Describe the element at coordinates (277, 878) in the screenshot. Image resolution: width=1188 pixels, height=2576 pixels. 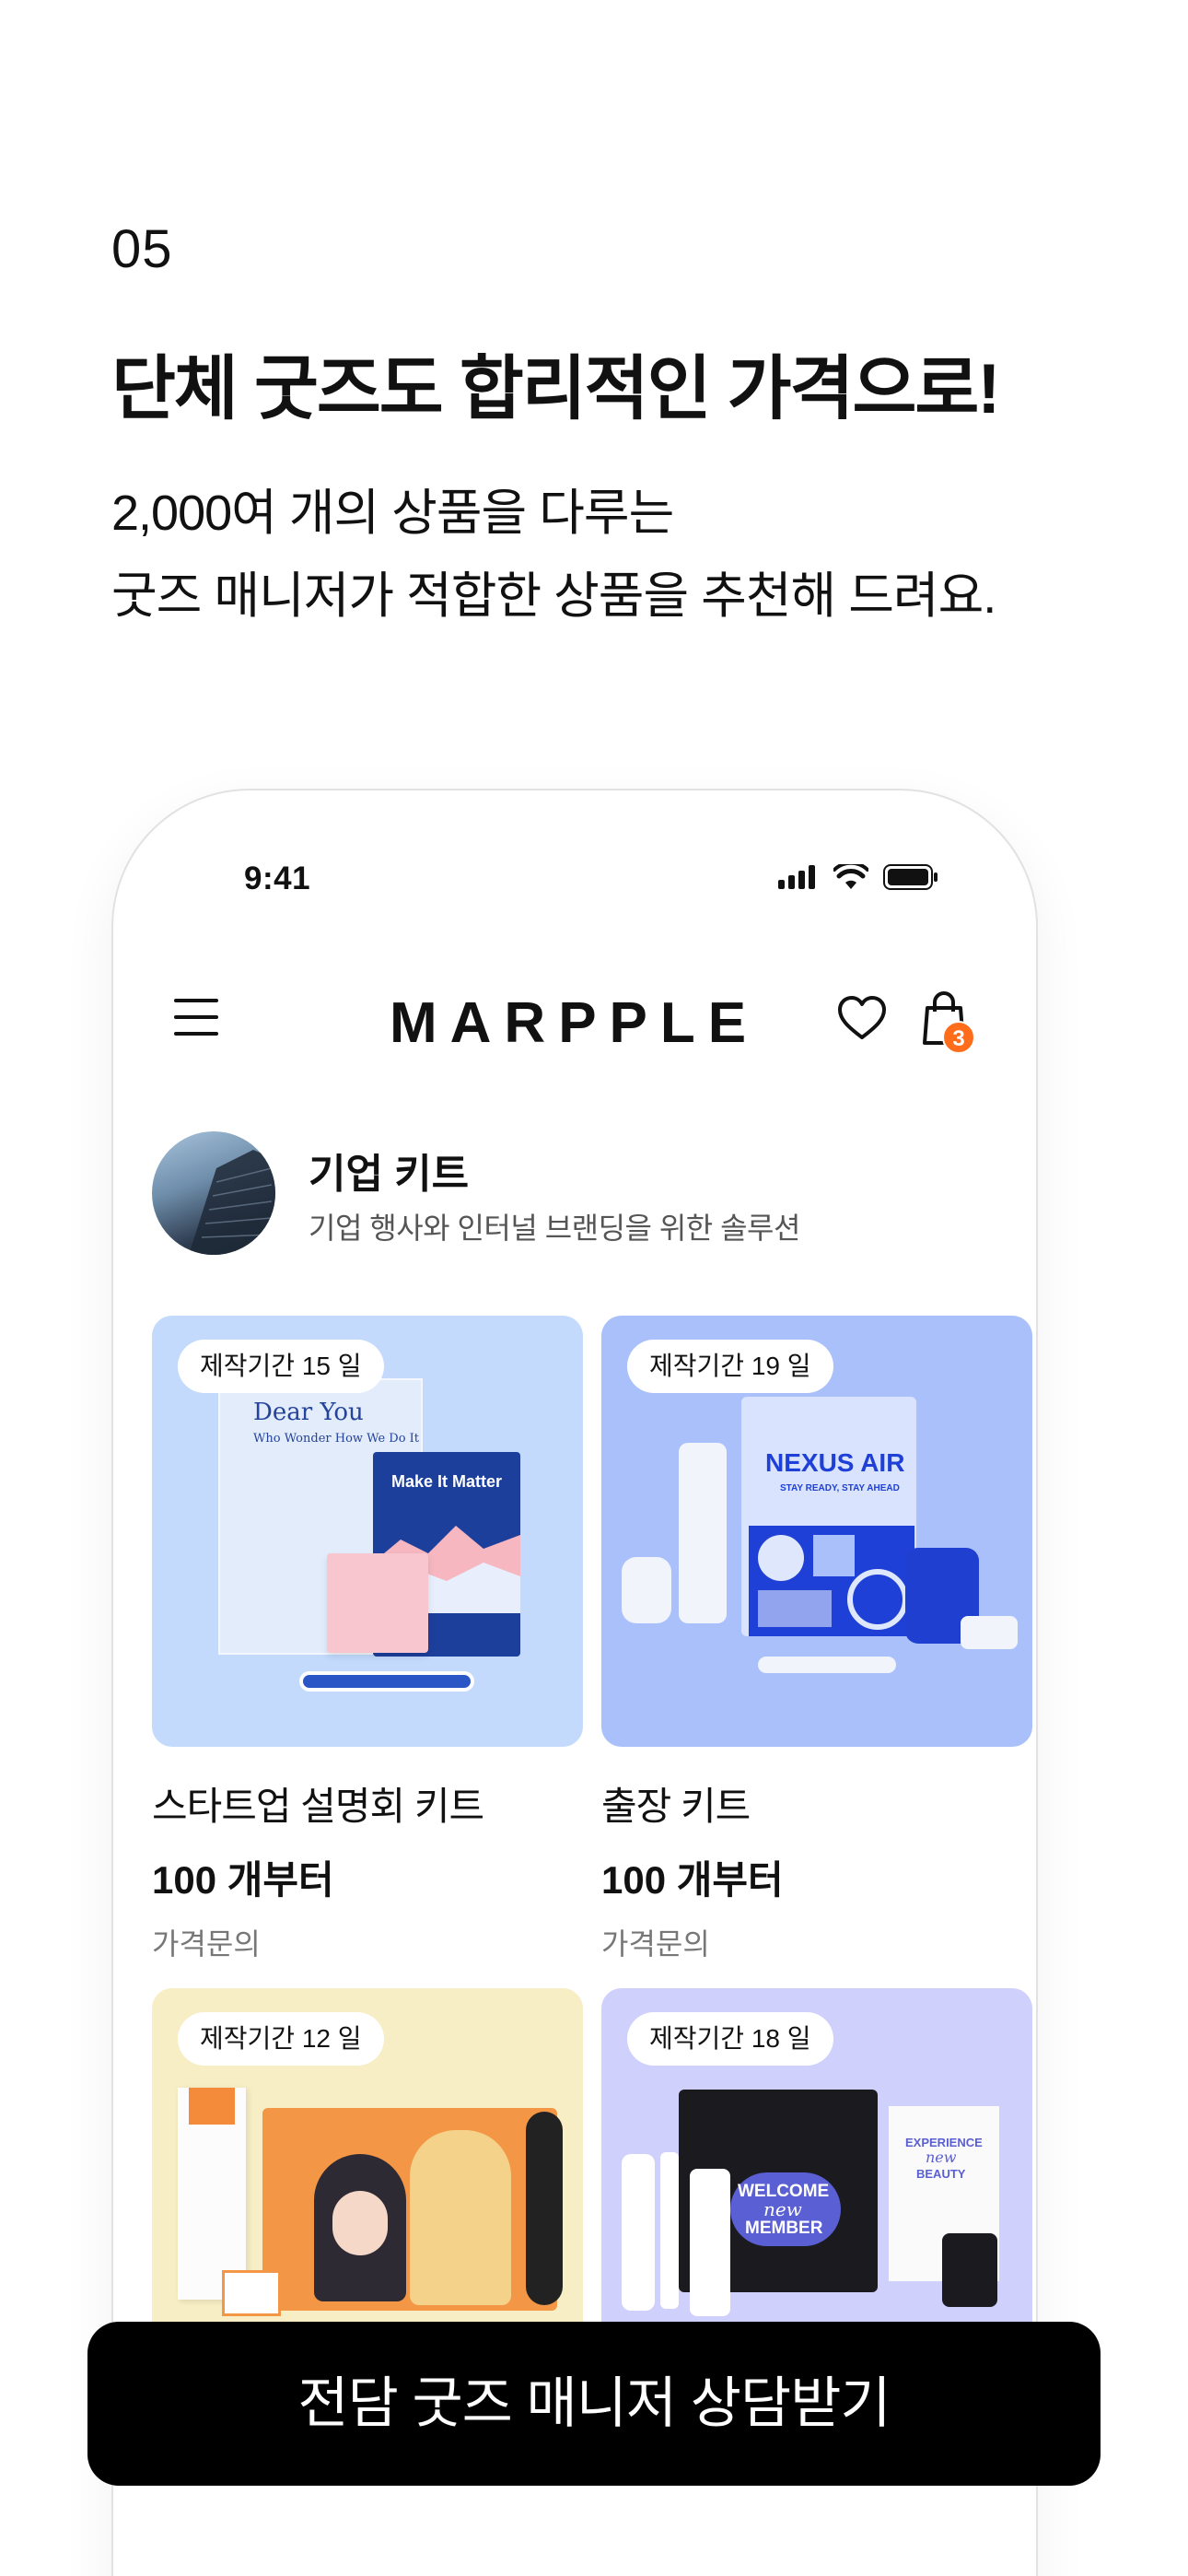
I see `status-time: 9:41` at that location.